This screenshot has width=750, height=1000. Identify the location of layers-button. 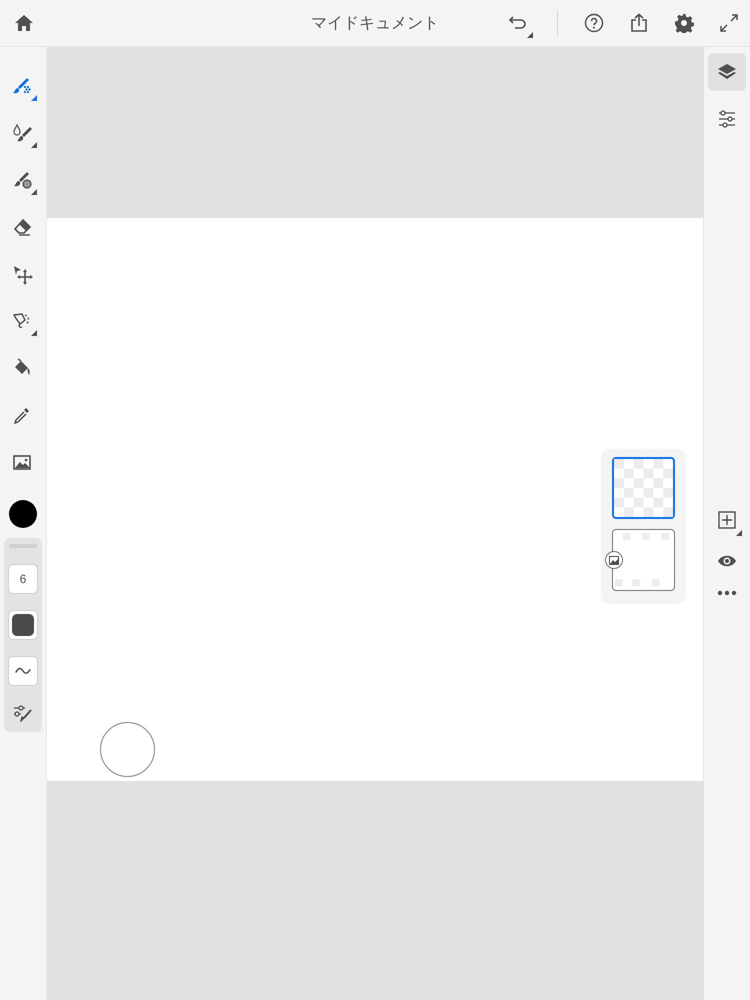
(727, 72).